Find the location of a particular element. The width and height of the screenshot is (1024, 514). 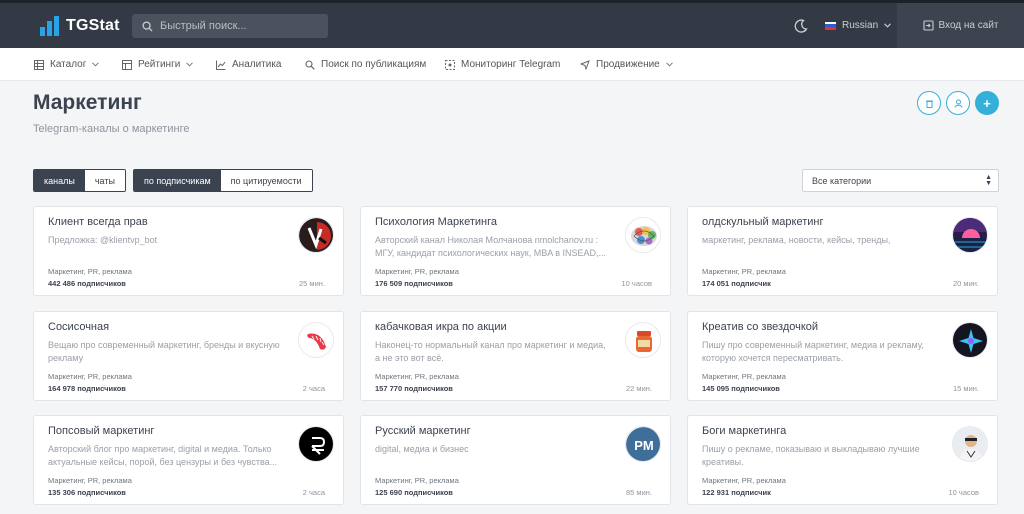

login-button: Вход на сайт is located at coordinates (960, 25).